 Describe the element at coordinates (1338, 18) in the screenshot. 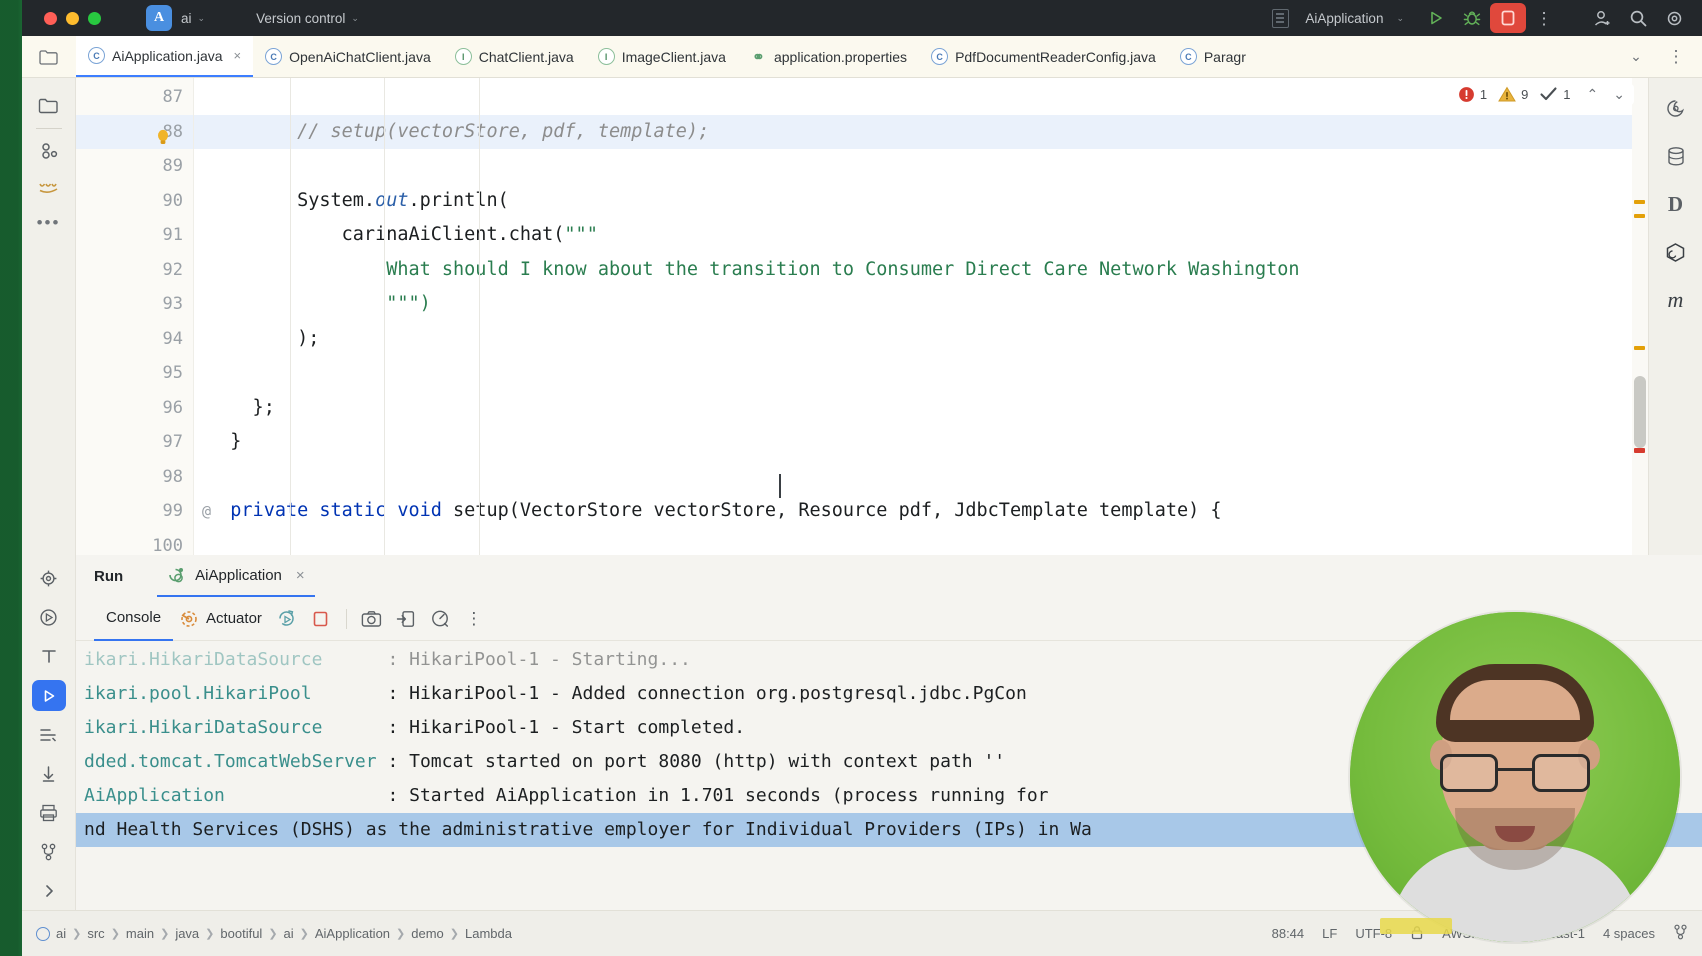

I see `run-configuration-selector: AiApplication ⌄` at that location.